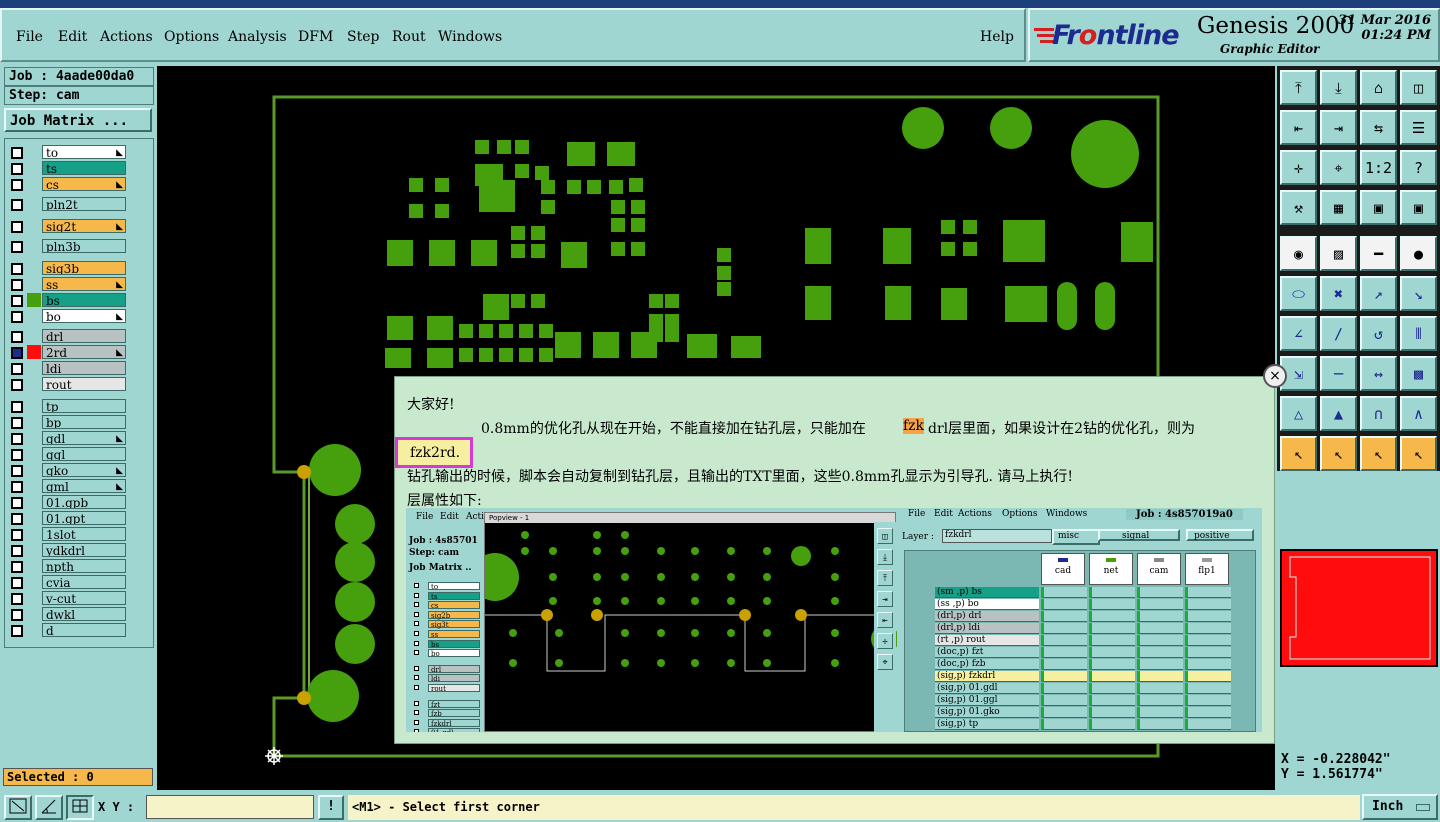 The width and height of the screenshot is (1440, 822). What do you see at coordinates (1338, 373) in the screenshot?
I see `line-cut-icon: ─` at bounding box center [1338, 373].